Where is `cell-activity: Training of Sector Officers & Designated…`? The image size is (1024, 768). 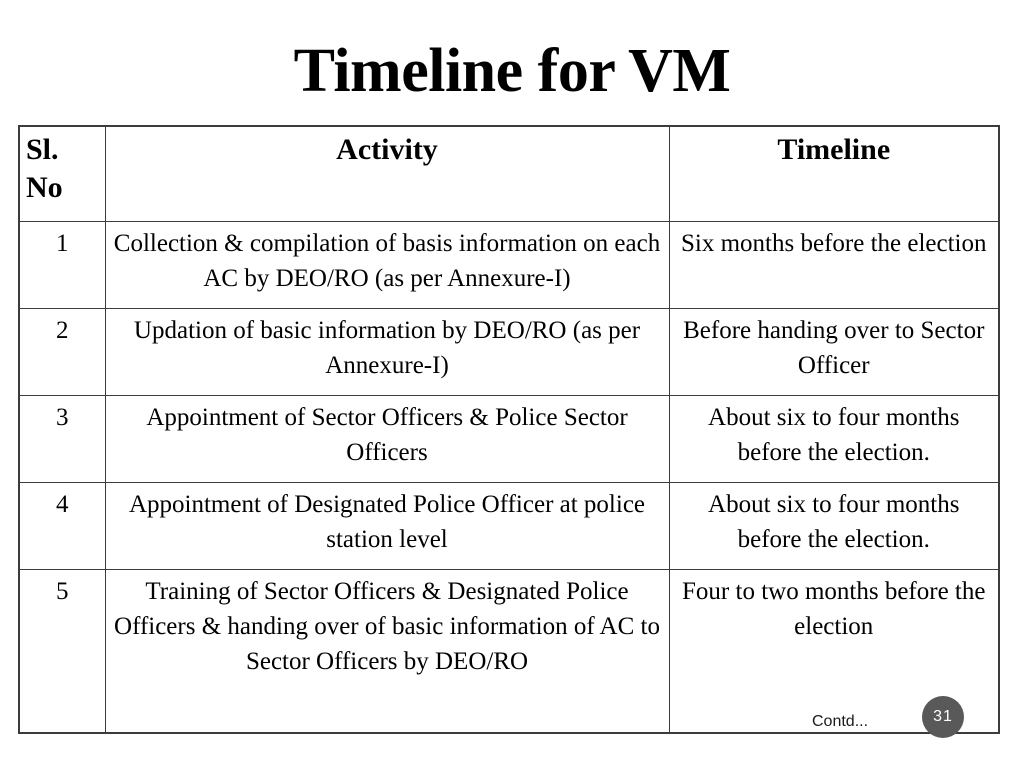 cell-activity: Training of Sector Officers & Designated… is located at coordinates (387, 651).